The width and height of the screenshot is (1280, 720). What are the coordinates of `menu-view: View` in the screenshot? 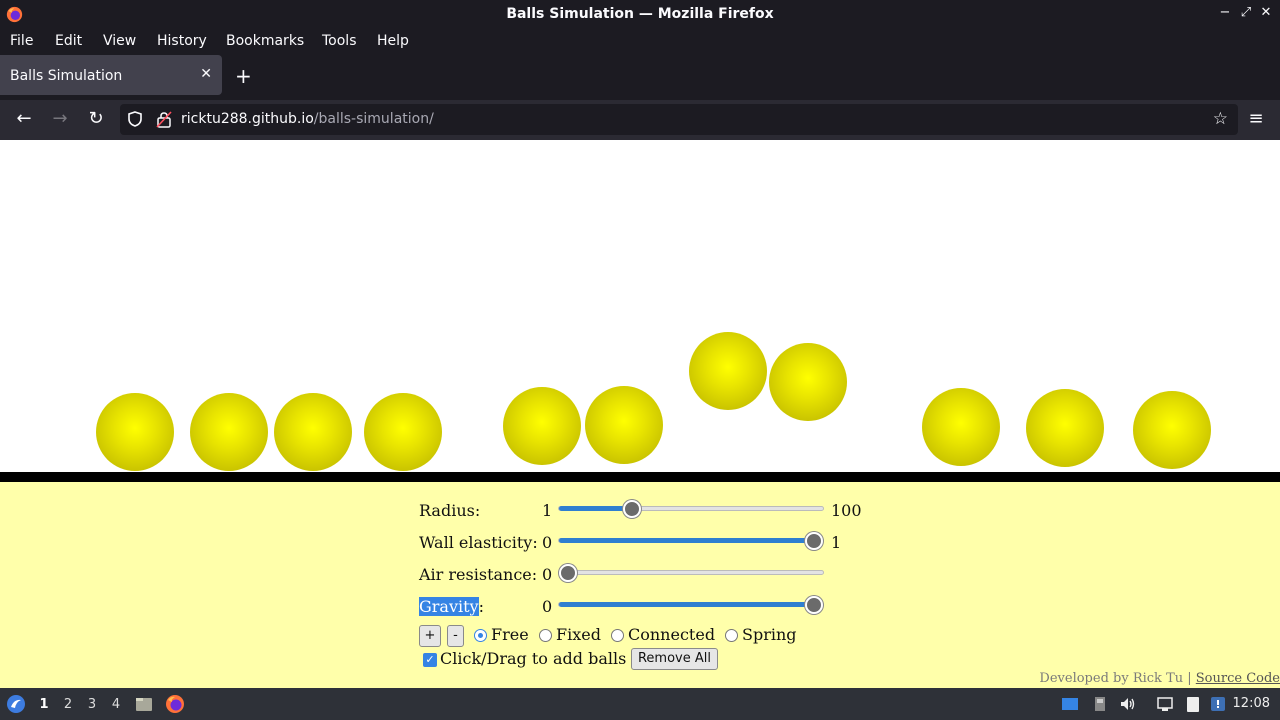 It's located at (119, 41).